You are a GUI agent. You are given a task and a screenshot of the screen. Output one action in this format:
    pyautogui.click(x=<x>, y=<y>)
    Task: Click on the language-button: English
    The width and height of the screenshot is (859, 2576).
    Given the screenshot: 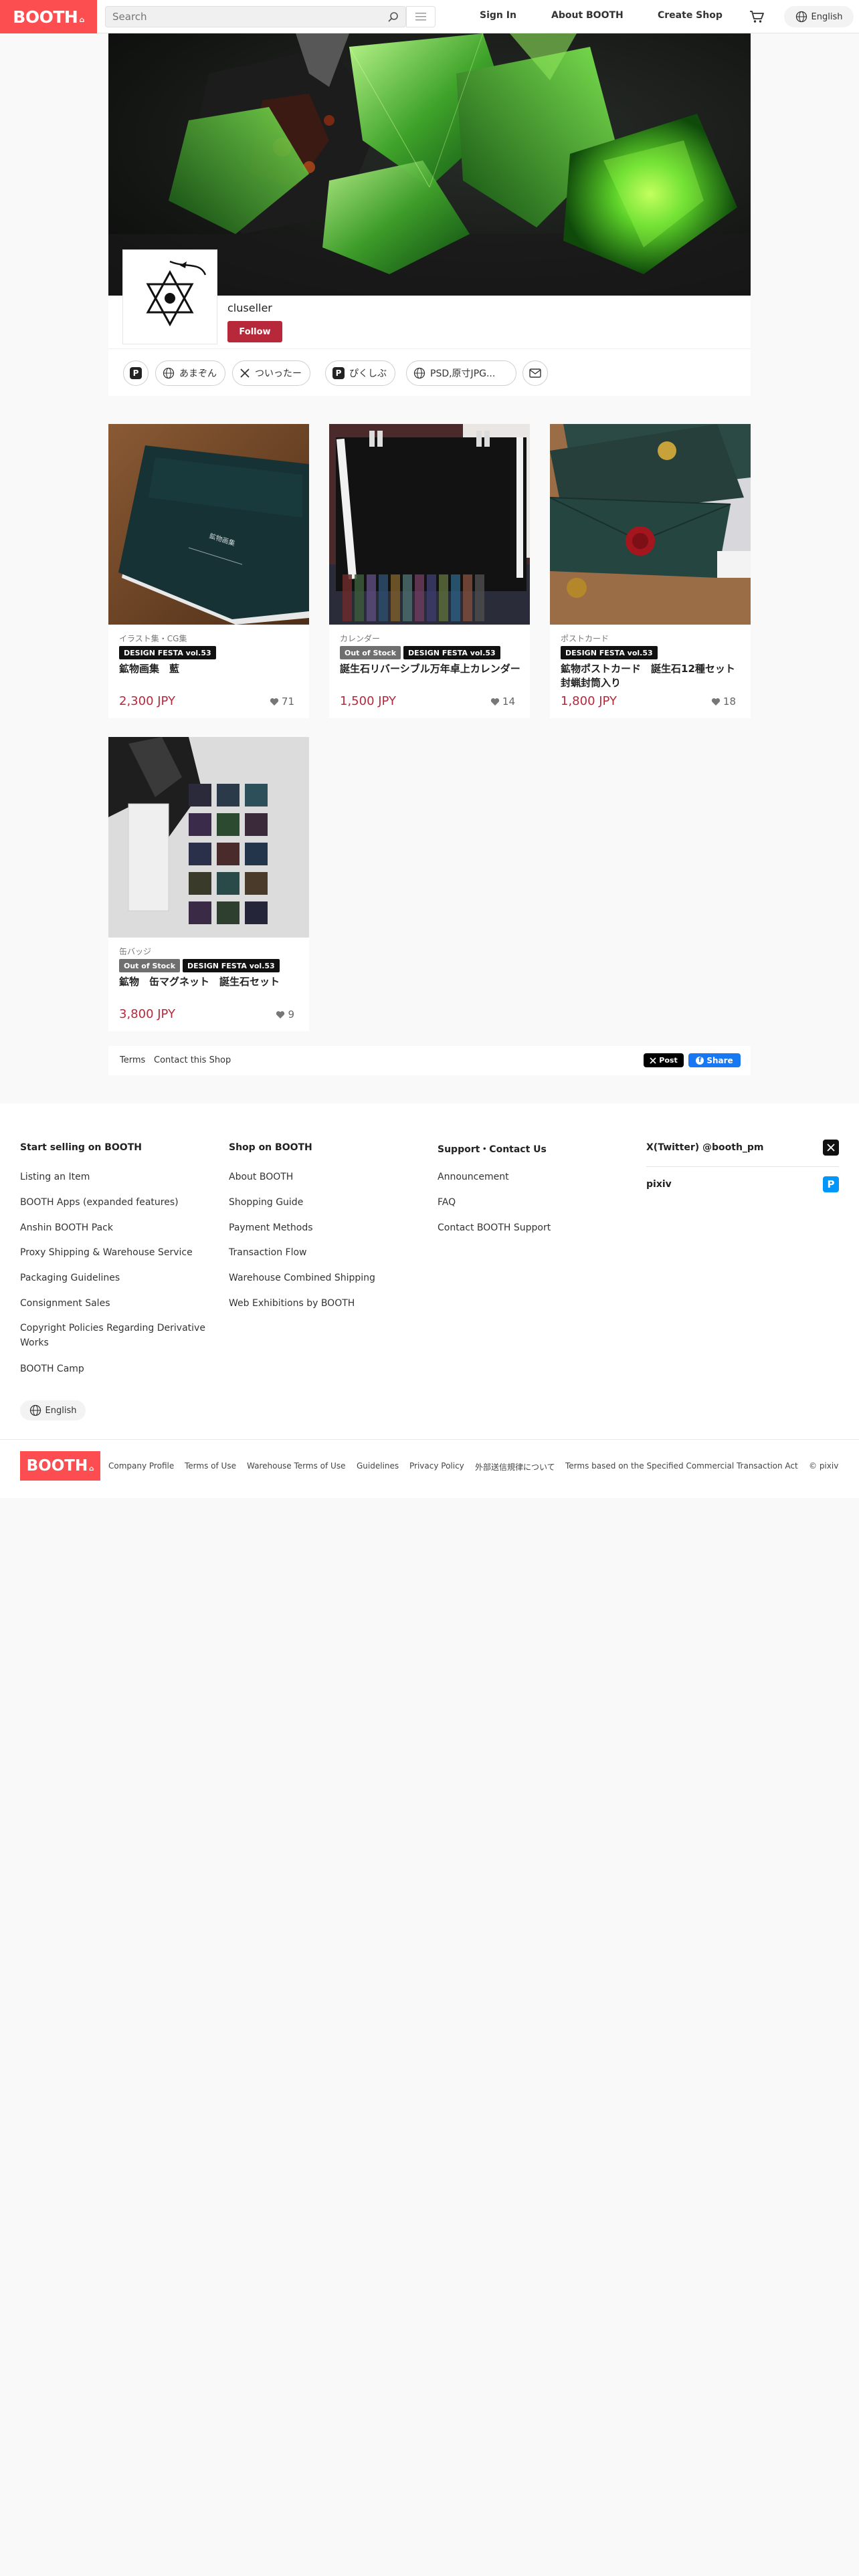 What is the action you would take?
    pyautogui.click(x=819, y=16)
    